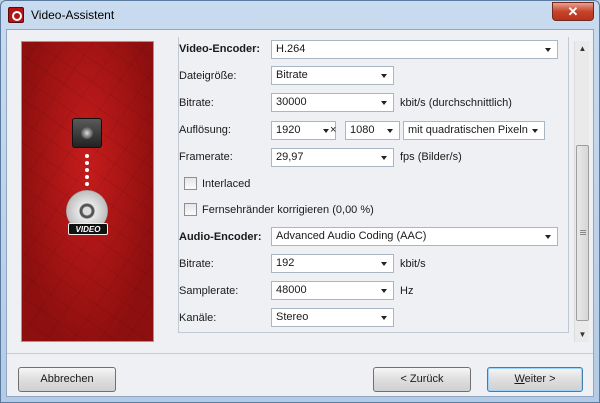  What do you see at coordinates (291, 290) in the screenshot?
I see `samplerate-value: 48000` at bounding box center [291, 290].